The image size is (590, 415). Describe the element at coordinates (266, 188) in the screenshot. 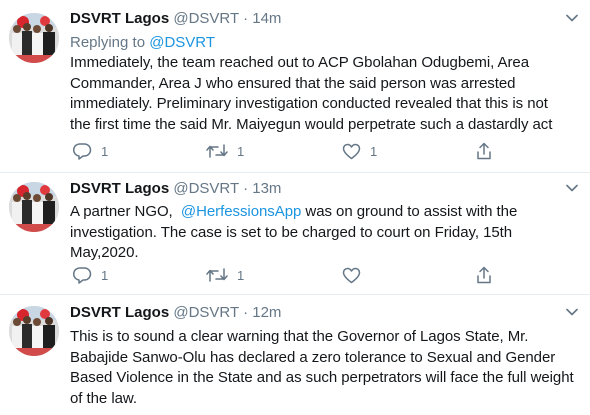

I see `timestamp: 13m` at that location.